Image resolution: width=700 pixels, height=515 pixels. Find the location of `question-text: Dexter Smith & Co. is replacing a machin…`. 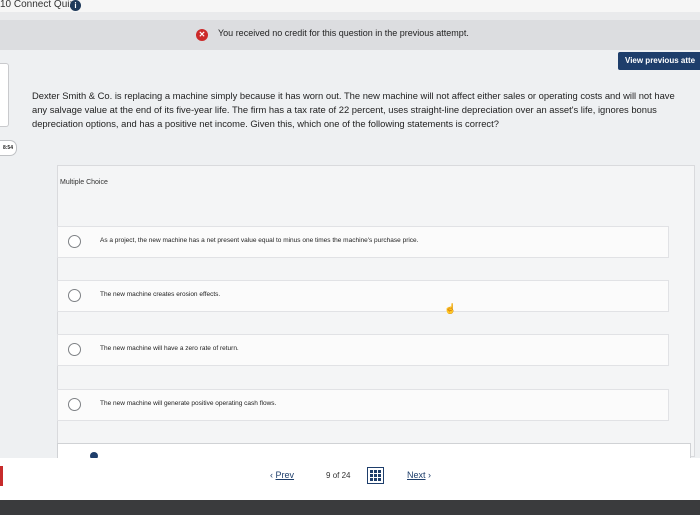

question-text: Dexter Smith & Co. is replacing a machin… is located at coordinates (353, 109).